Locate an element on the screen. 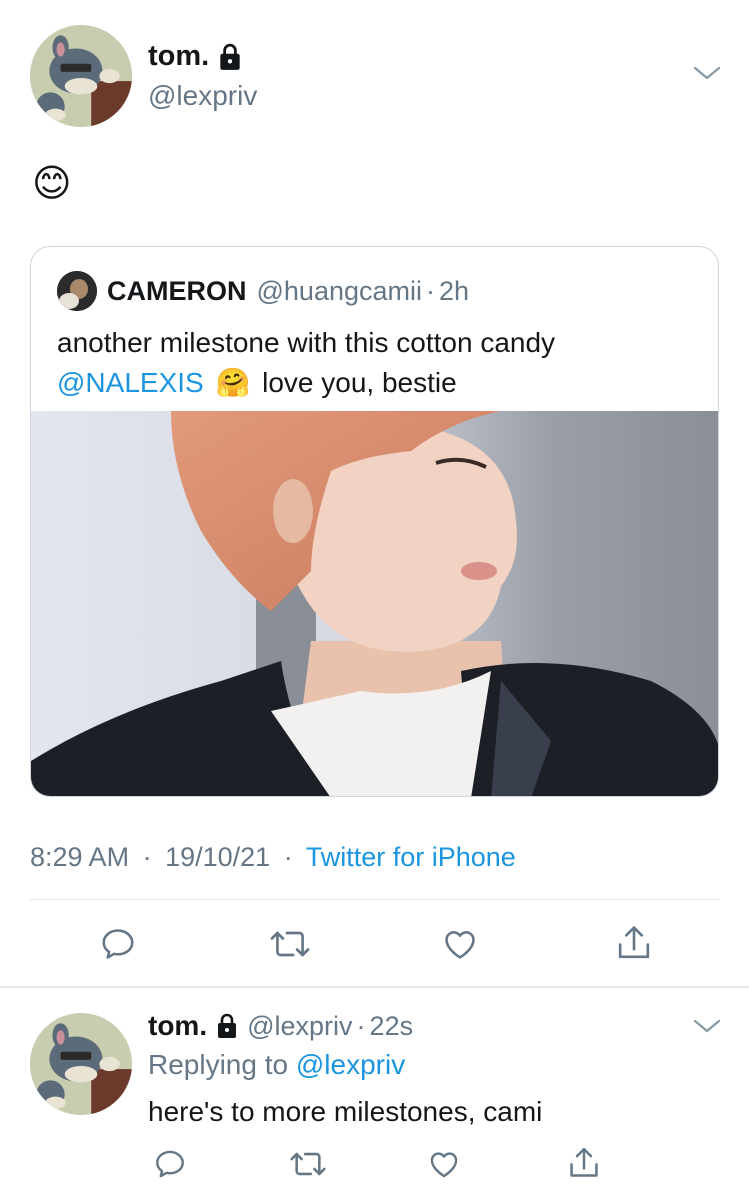 This screenshot has height=1200, width=749. replying-to-handle: @lexpriv is located at coordinates (350, 1064).